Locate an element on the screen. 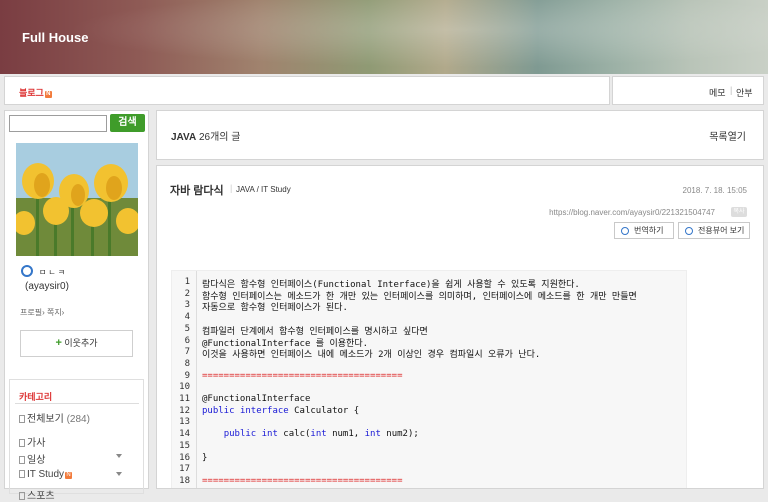 This screenshot has width=768, height=502. category-item-sports: 스포츠 is located at coordinates (37, 494).